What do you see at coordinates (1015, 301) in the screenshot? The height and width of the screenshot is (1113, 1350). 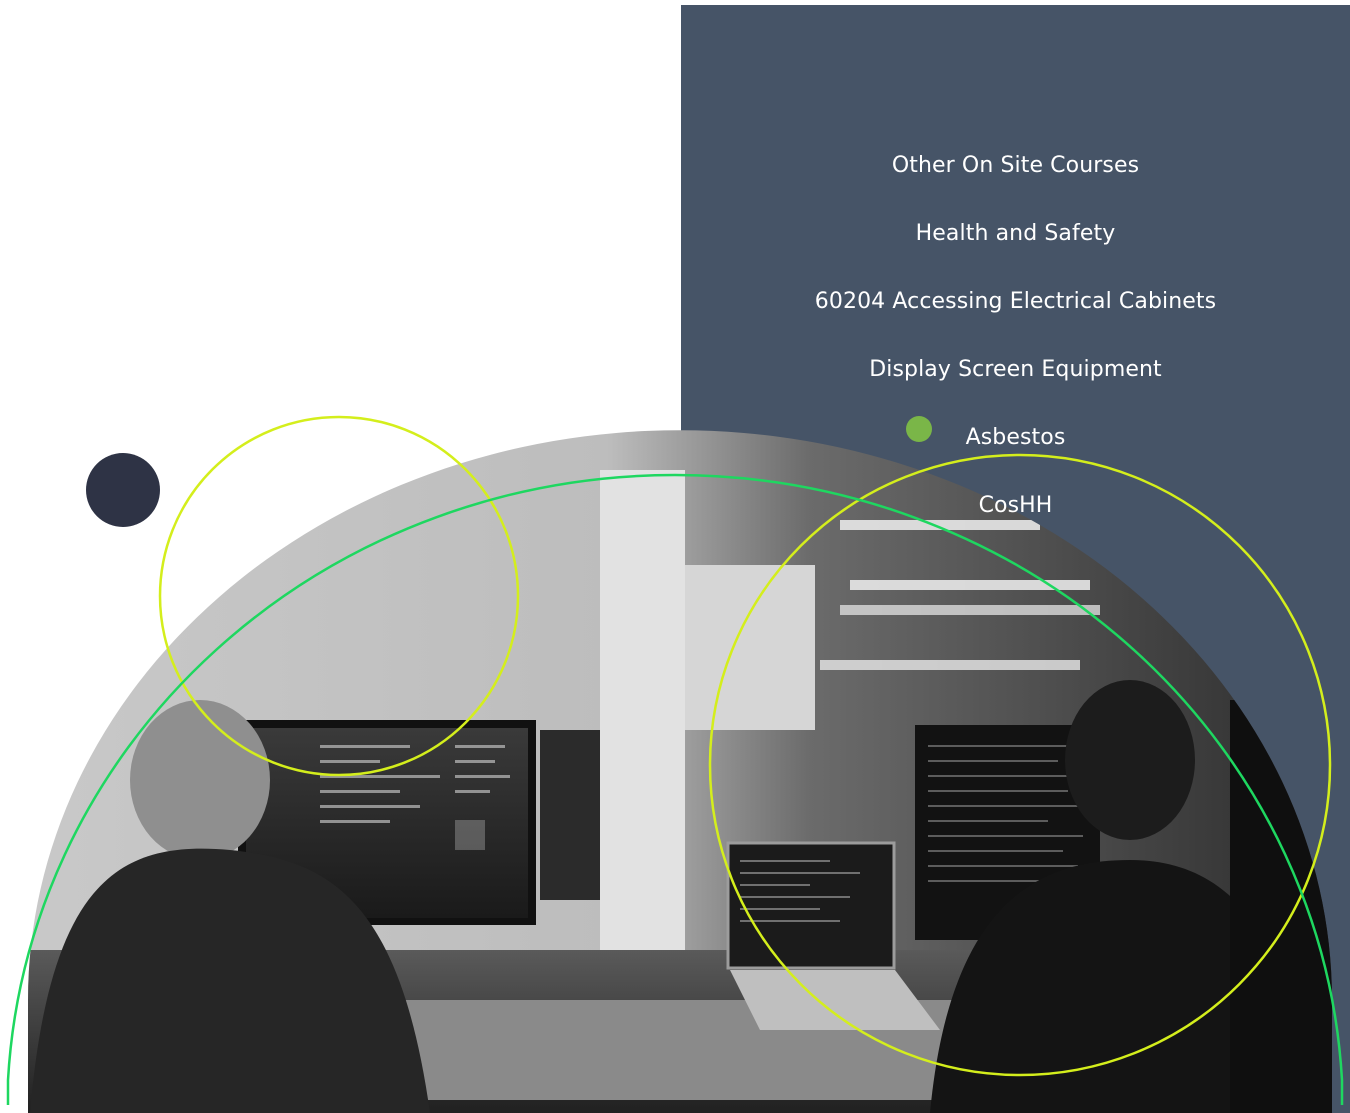 I see `course-item-electrical-cabinets: 60204 Accessing Electrical Cabinets` at bounding box center [1015, 301].